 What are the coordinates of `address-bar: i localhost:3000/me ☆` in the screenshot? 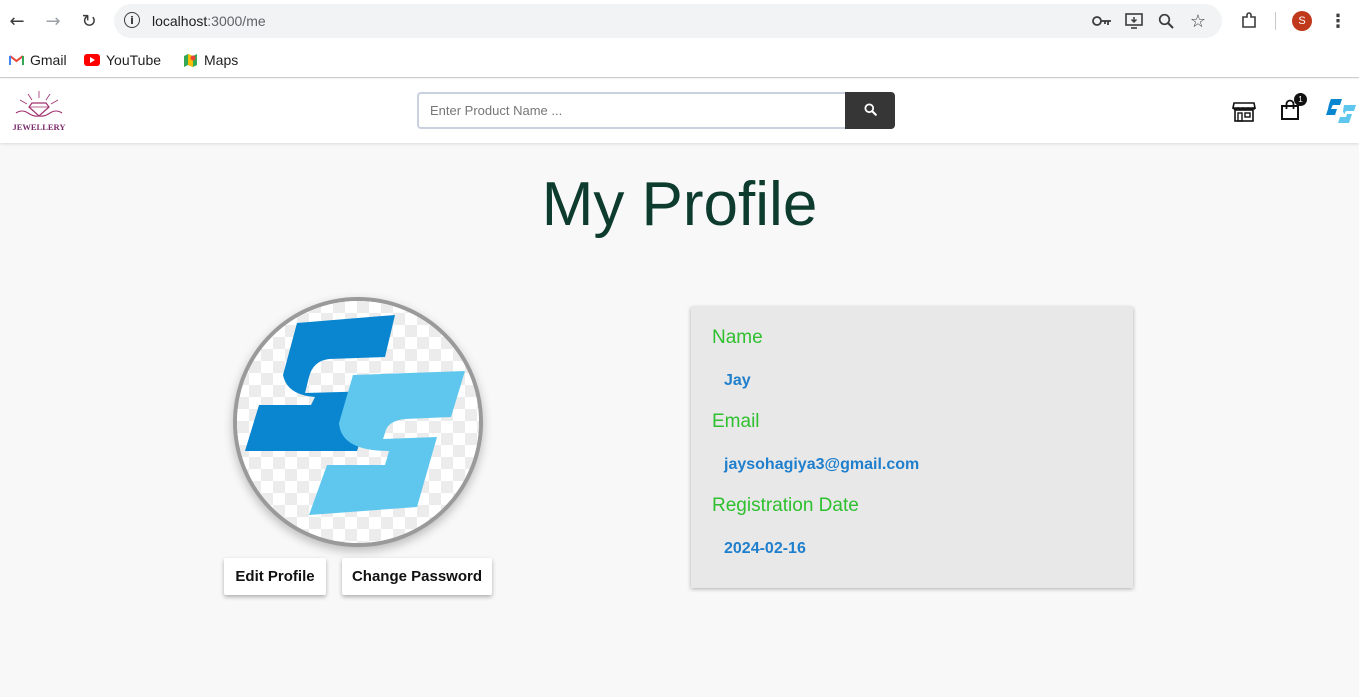 It's located at (668, 21).